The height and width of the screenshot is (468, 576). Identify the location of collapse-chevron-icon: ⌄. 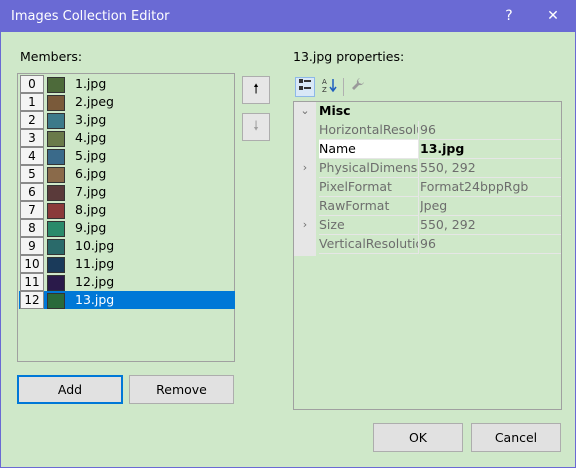
(305, 111).